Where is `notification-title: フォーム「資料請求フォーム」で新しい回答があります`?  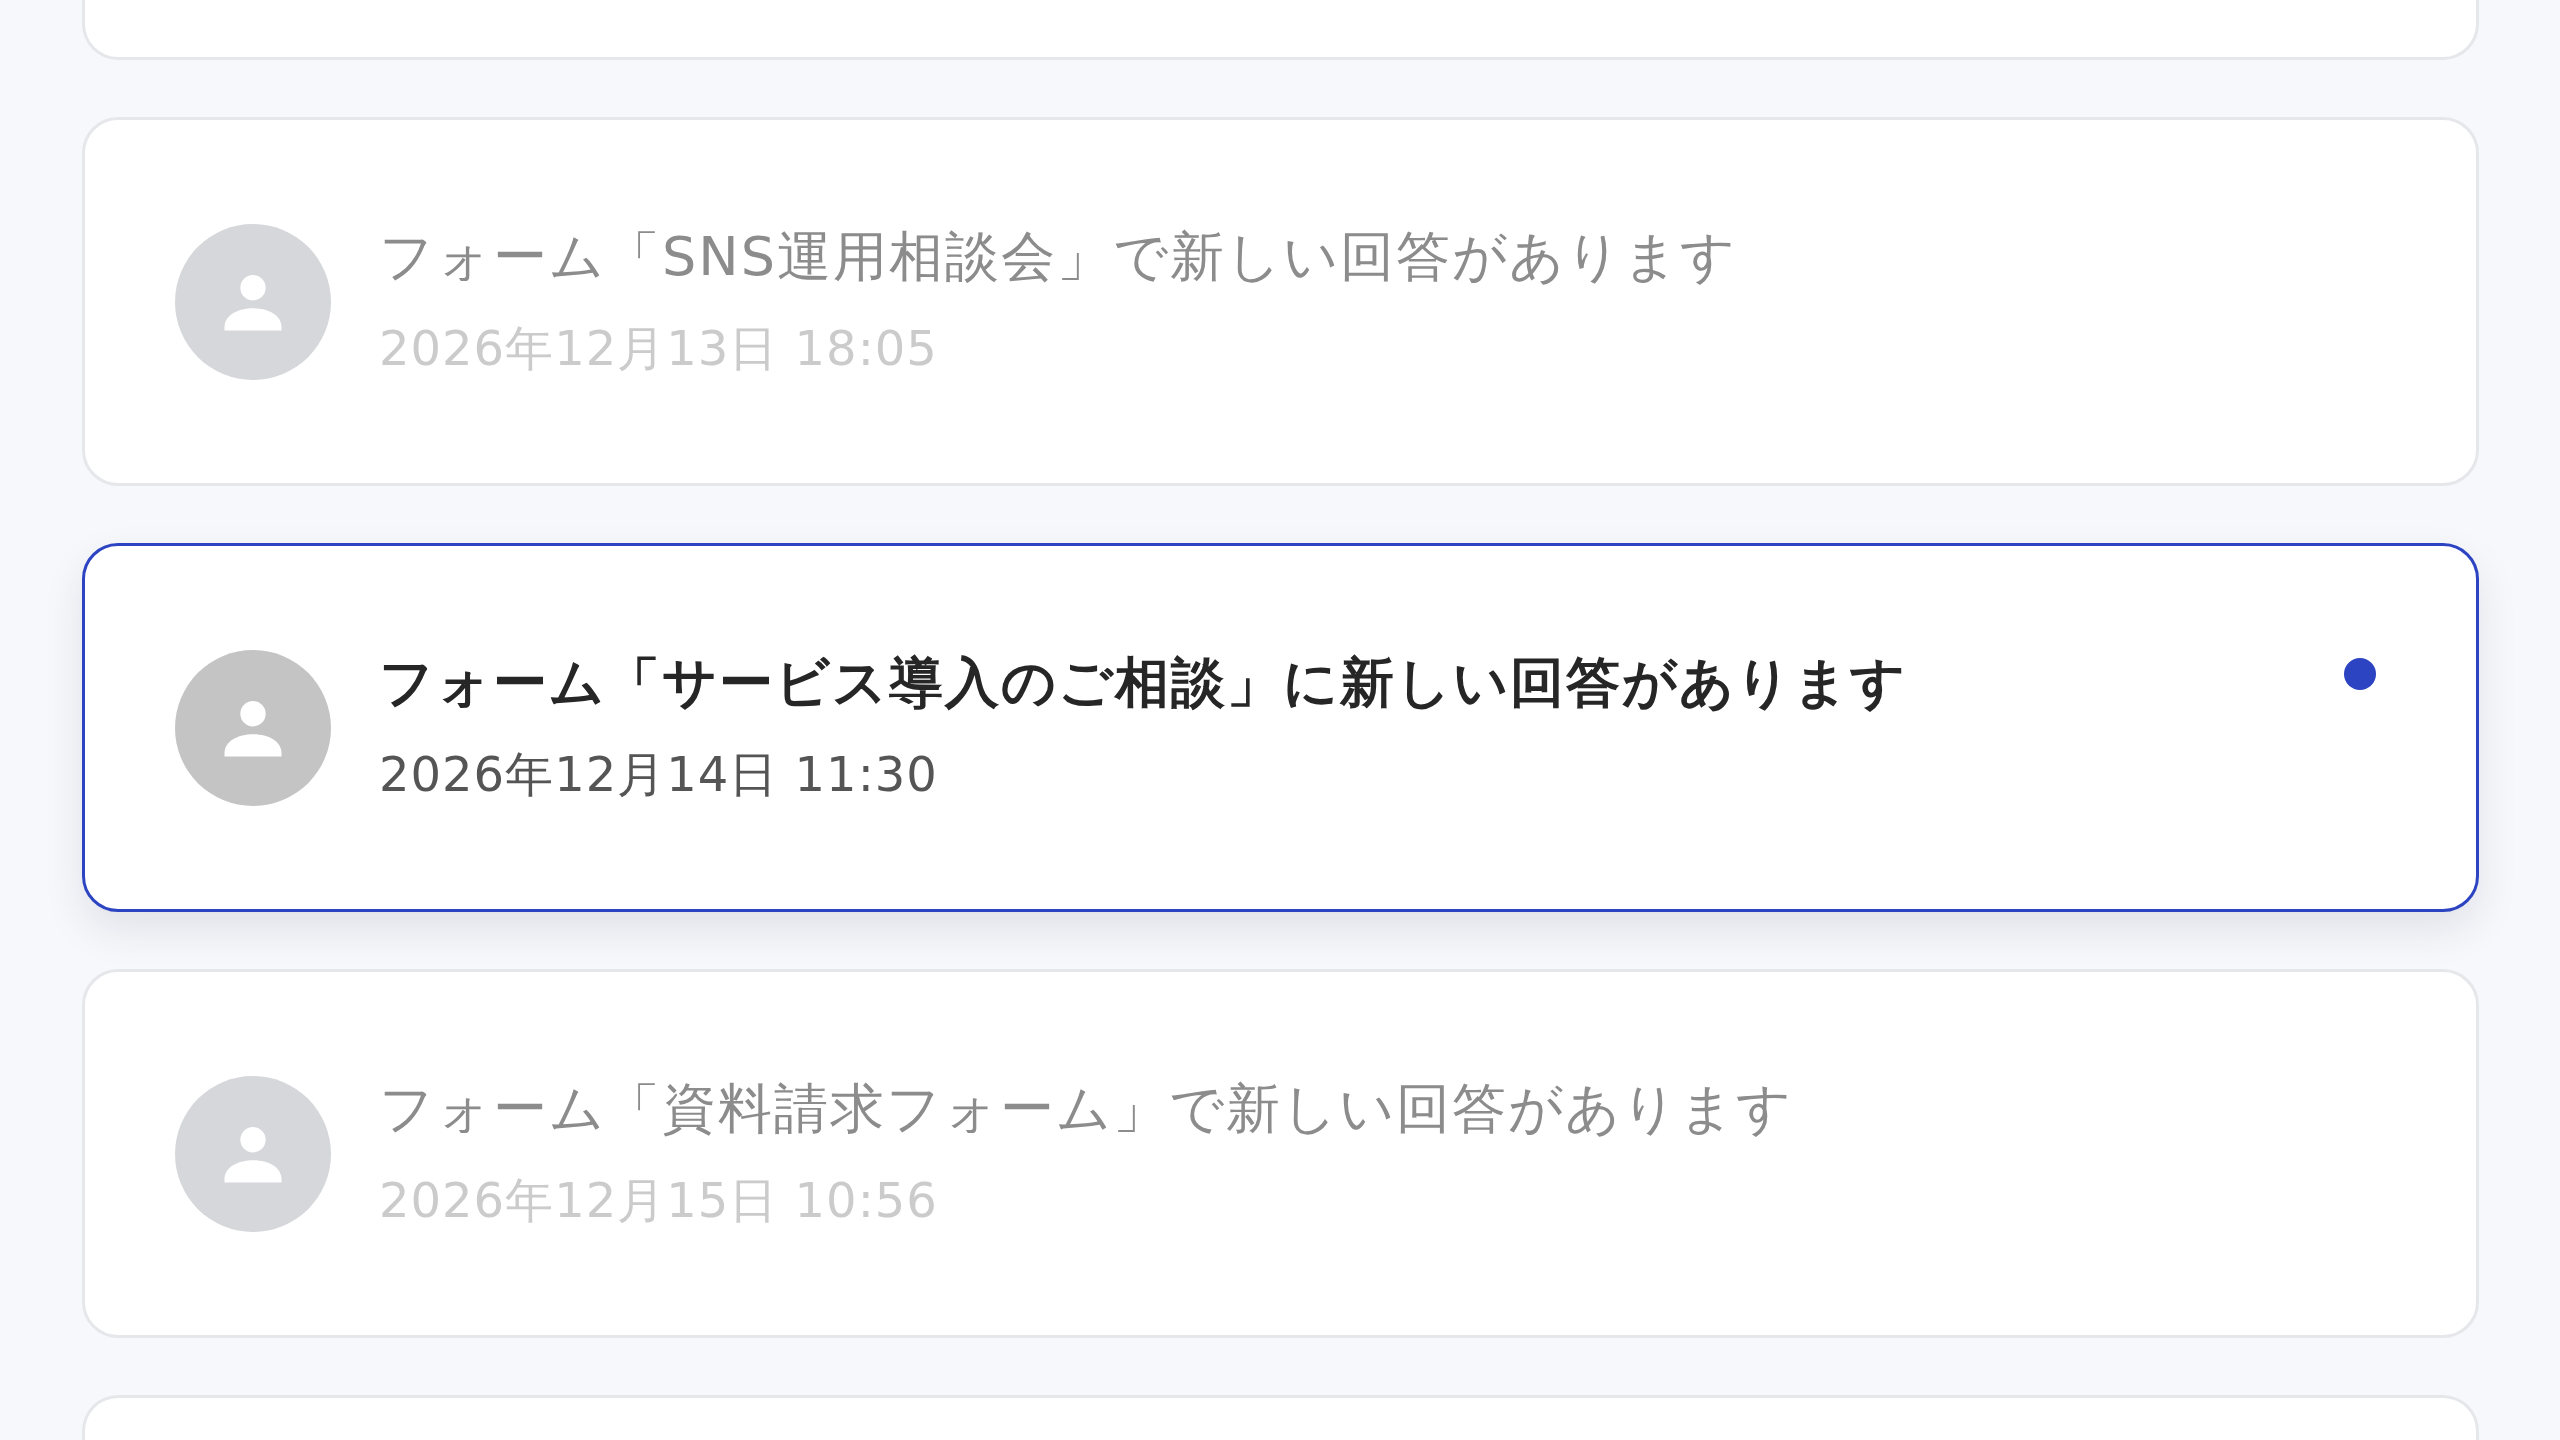
notification-title: フォーム「資料請求フォーム」で新しい回答があります is located at coordinates (1086, 1110).